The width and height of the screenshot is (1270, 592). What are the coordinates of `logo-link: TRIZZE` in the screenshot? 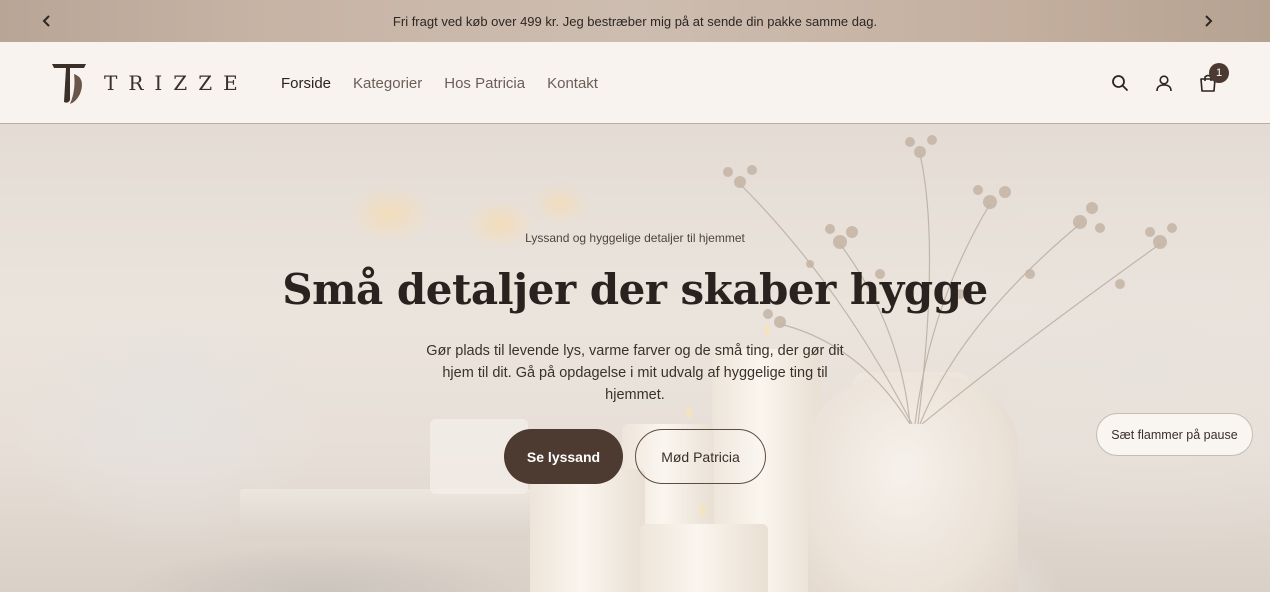 It's located at (149, 83).